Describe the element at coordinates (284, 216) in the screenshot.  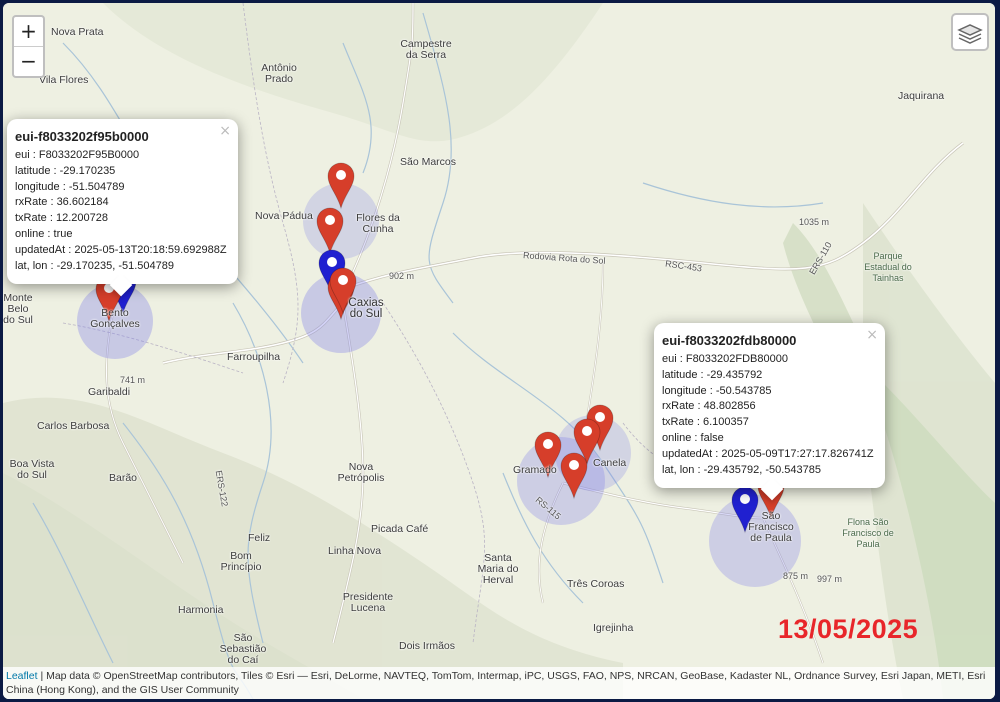
I see `place-label: Nova Pádua` at that location.